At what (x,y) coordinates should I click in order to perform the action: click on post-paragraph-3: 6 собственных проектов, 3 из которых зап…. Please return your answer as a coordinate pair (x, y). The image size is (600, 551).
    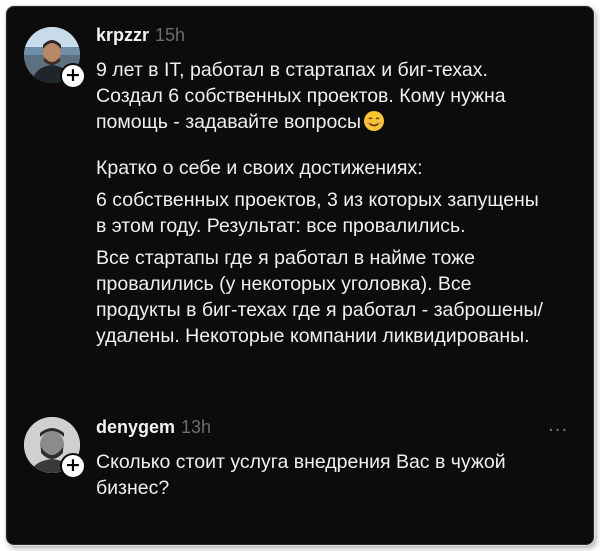
    Looking at the image, I should click on (317, 213).